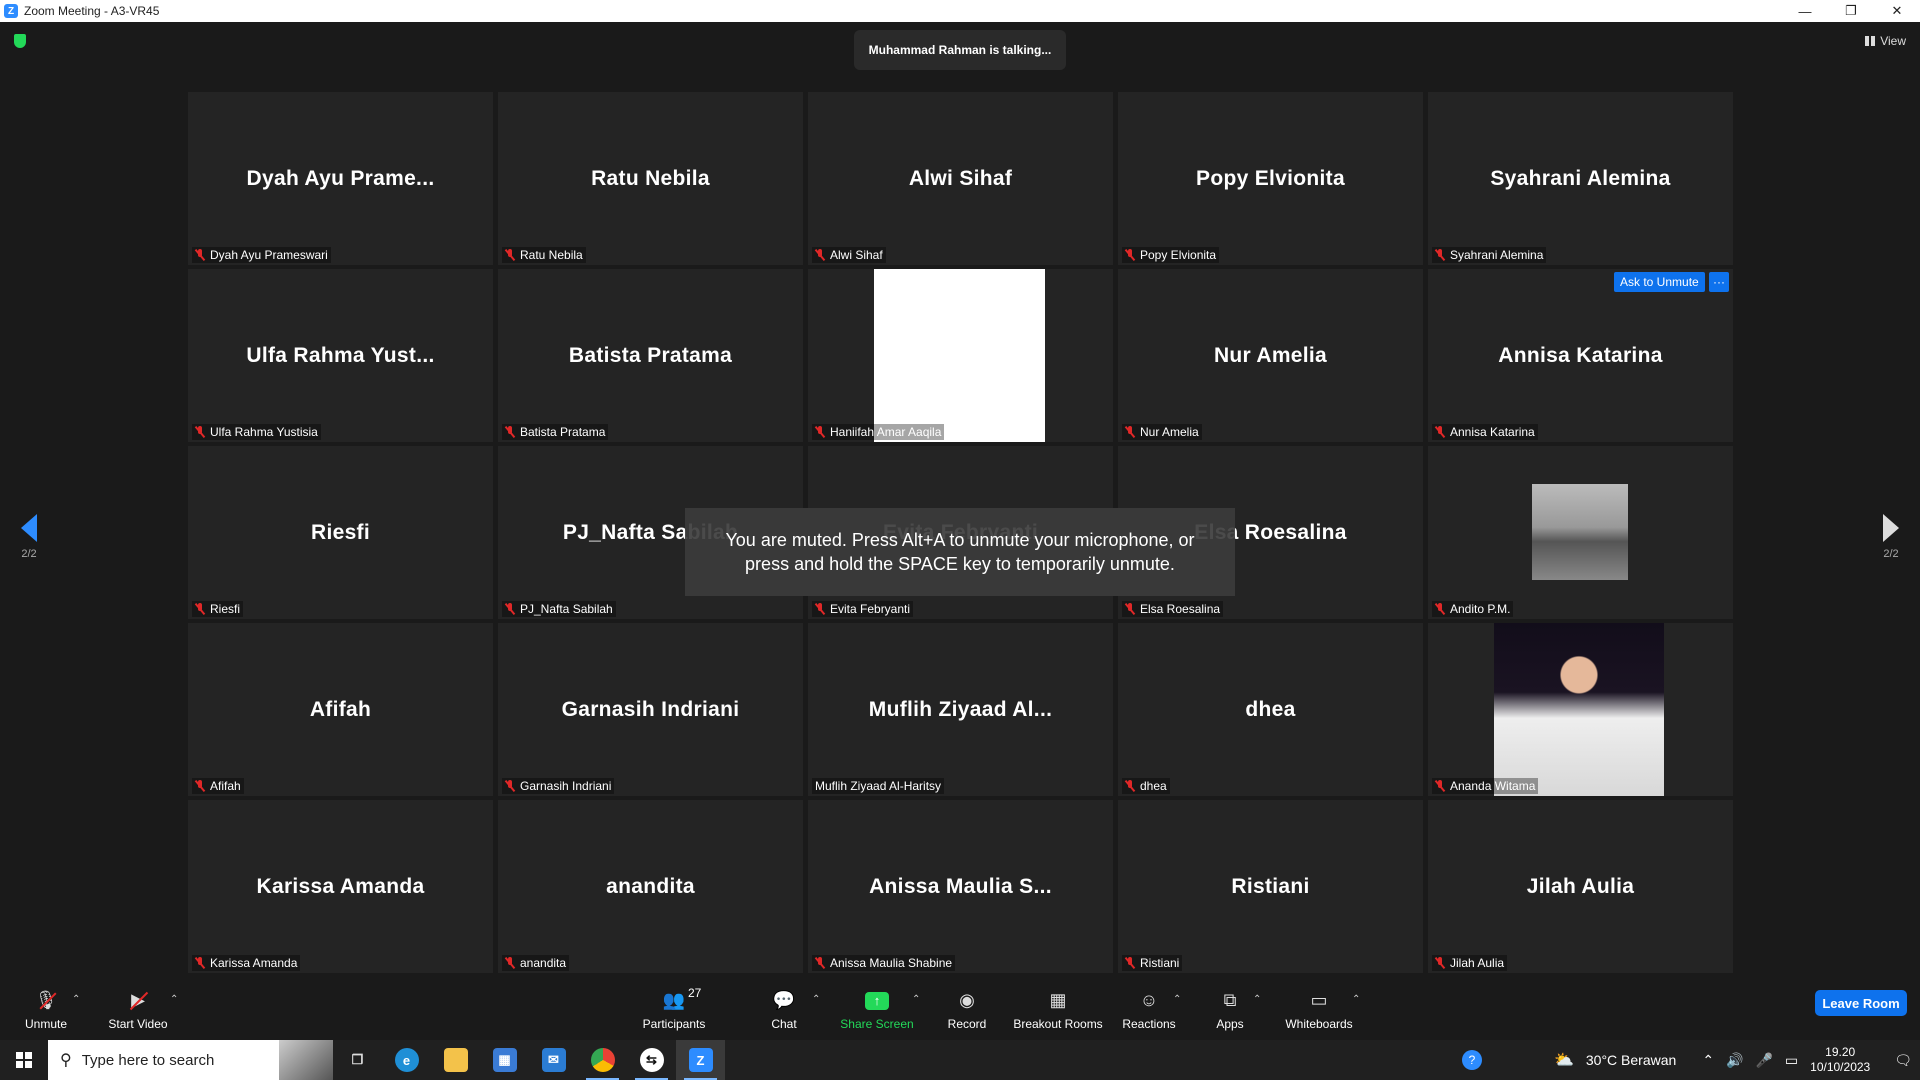 The width and height of the screenshot is (1920, 1080). I want to click on weather-text: 30°C Berawan, so click(1631, 1060).